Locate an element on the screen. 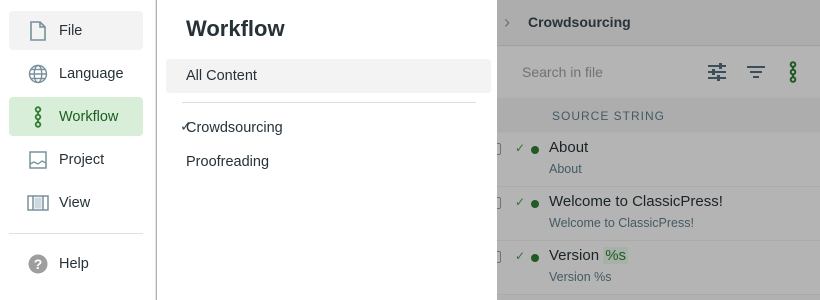  menu-item-file: File is located at coordinates (76, 30).